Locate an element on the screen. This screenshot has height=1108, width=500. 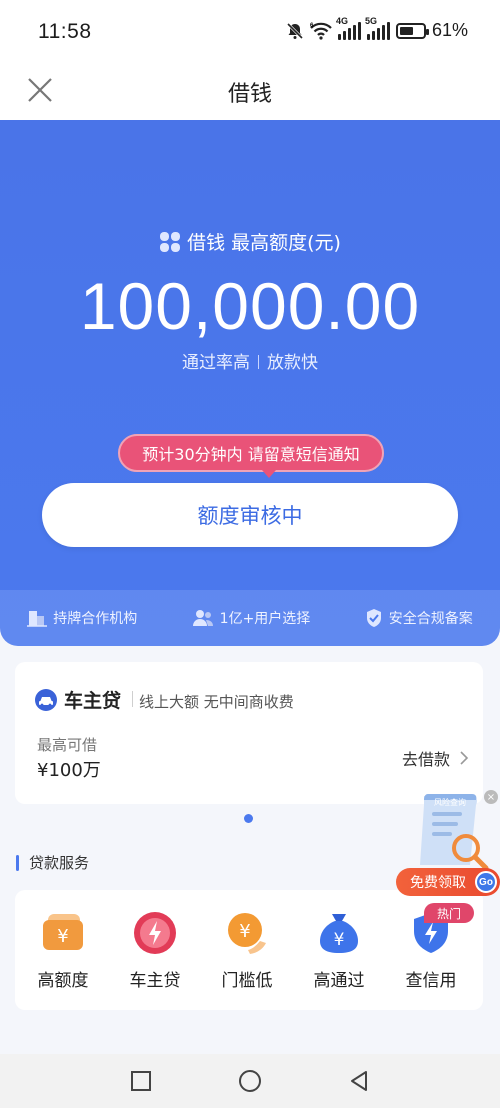
feature-strip: 持牌合作机构 1亿+用户选择 安全合规备案 is located at coordinates (250, 618).